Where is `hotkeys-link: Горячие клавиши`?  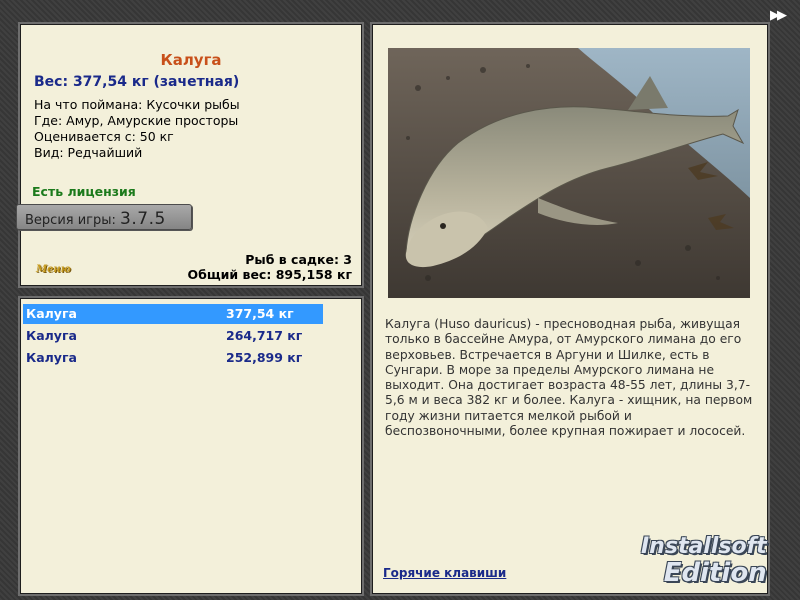 hotkeys-link: Горячие клавиши is located at coordinates (444, 573).